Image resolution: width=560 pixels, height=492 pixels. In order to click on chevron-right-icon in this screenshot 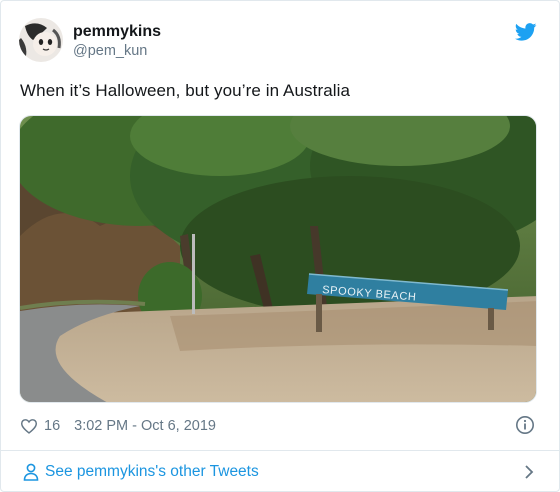, I will do `click(529, 472)`.